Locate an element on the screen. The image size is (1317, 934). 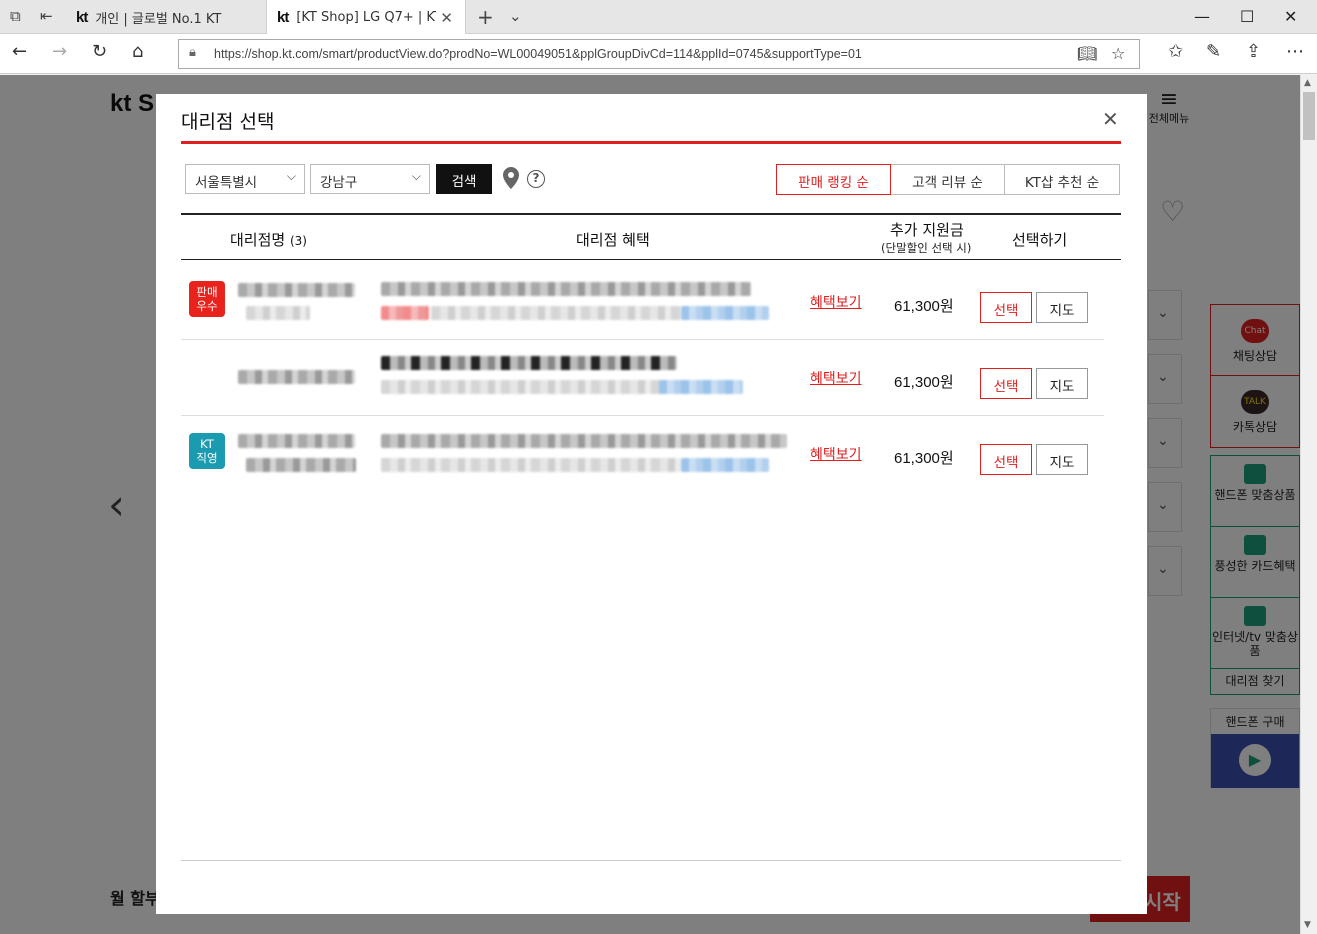
table-header: 대리점명 (3) 대리점 혜택 추가 지원금 (단말할인 선택 시) 선택하기 is located at coordinates (651, 236).